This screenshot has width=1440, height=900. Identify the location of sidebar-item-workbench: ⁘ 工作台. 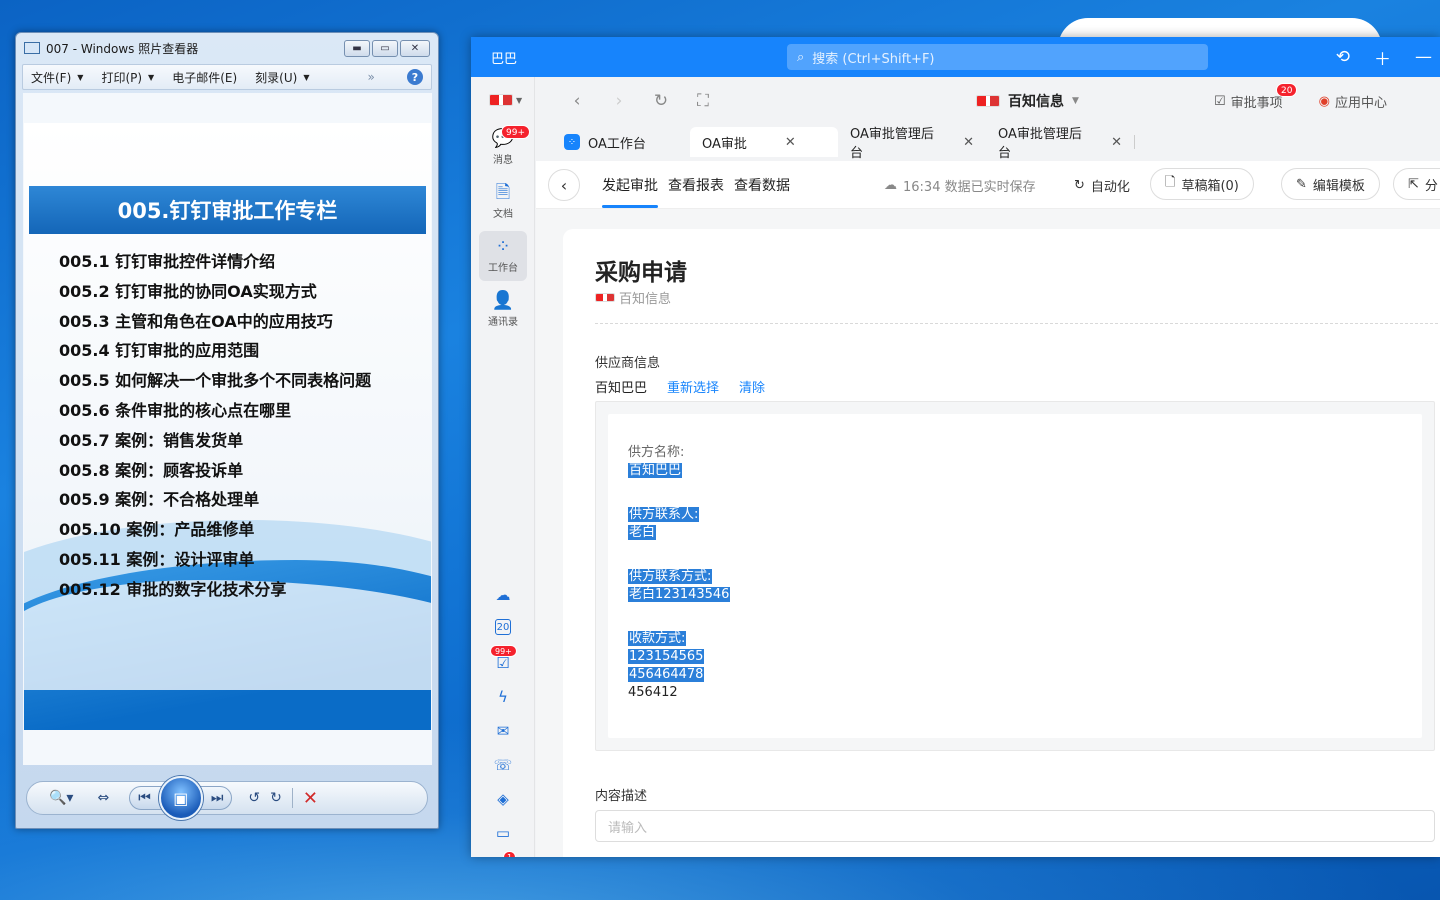
(503, 256).